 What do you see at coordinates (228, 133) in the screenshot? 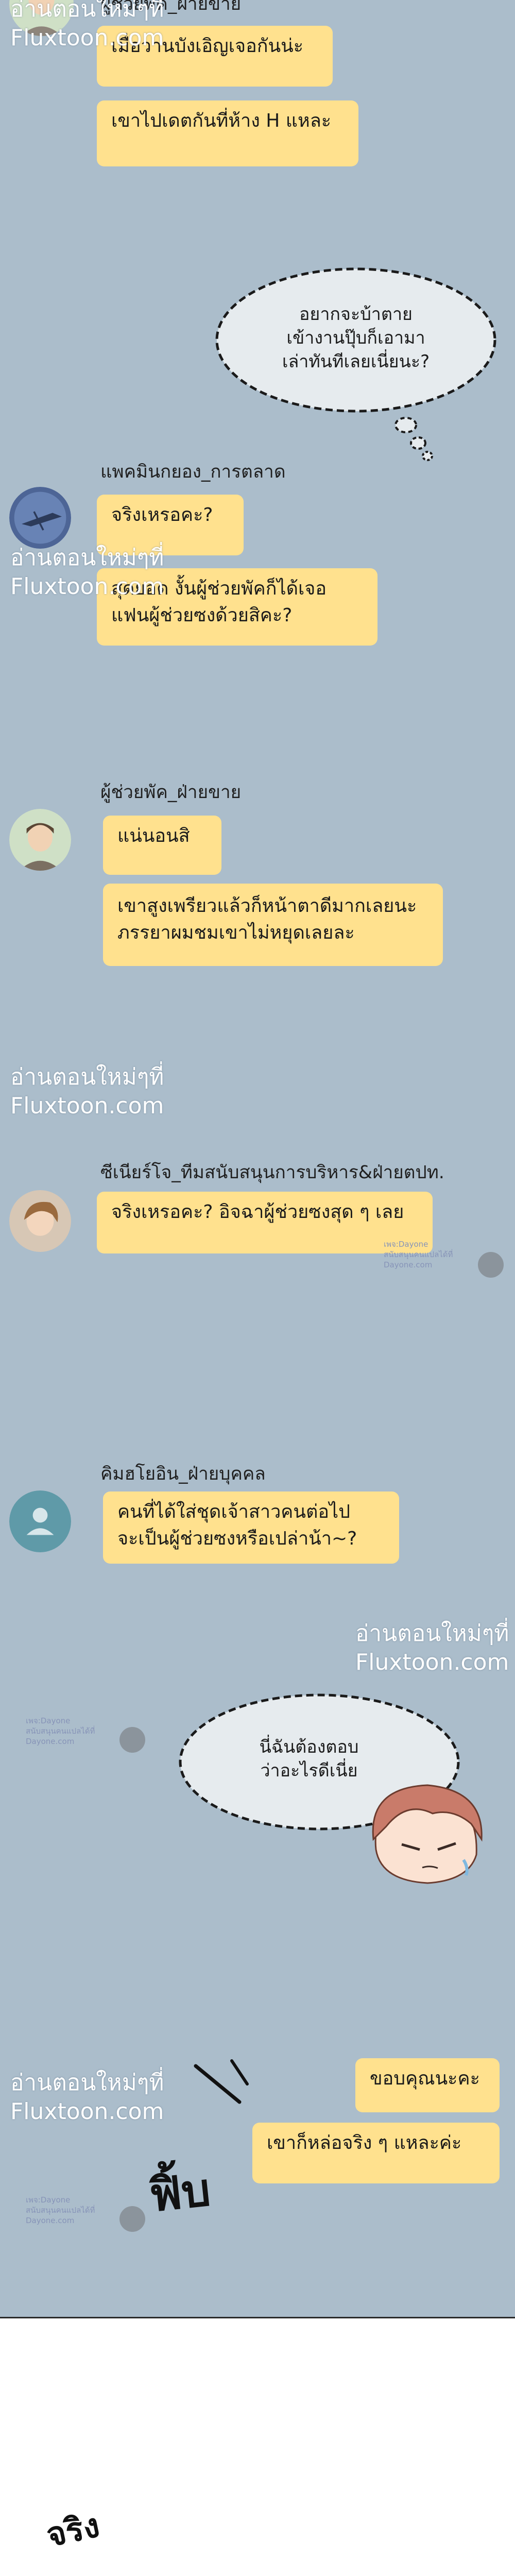
I see `message-bubble: เขาไปเดตกันที่ห้าง H แหละ` at bounding box center [228, 133].